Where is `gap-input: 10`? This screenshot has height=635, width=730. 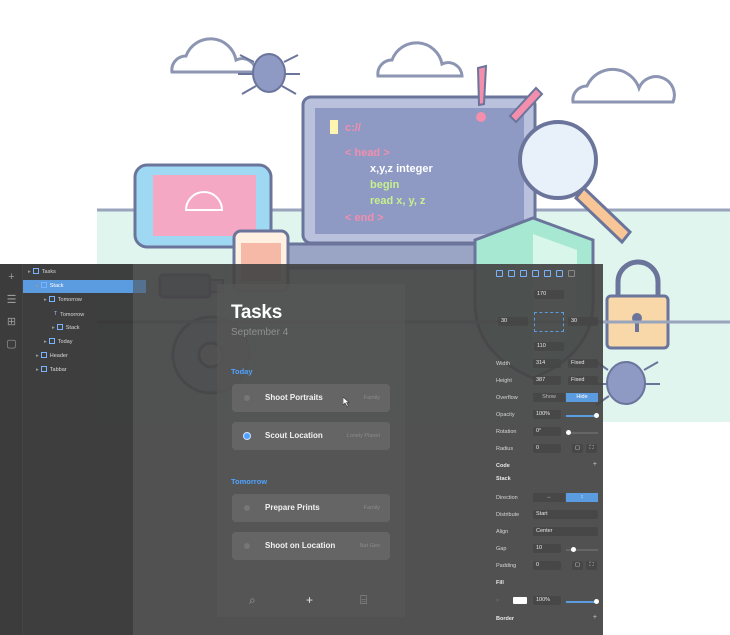 gap-input: 10 is located at coordinates (547, 548).